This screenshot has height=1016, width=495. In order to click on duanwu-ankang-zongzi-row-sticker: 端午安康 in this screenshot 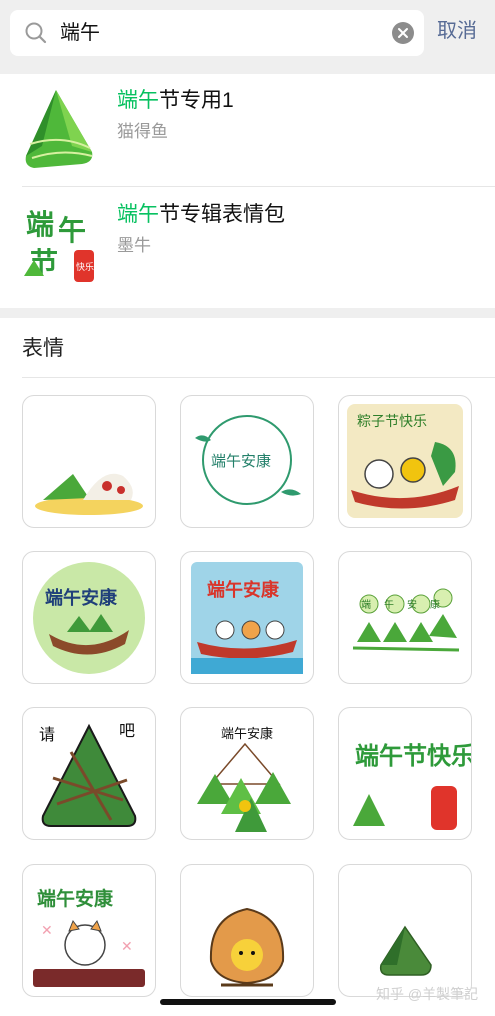, I will do `click(406, 620)`.